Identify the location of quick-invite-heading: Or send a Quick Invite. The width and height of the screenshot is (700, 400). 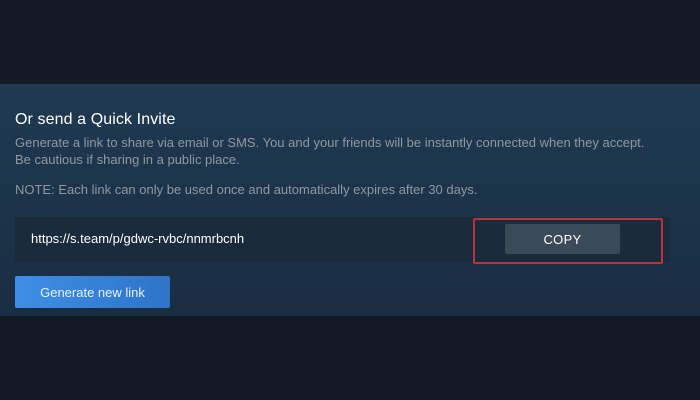
(95, 119).